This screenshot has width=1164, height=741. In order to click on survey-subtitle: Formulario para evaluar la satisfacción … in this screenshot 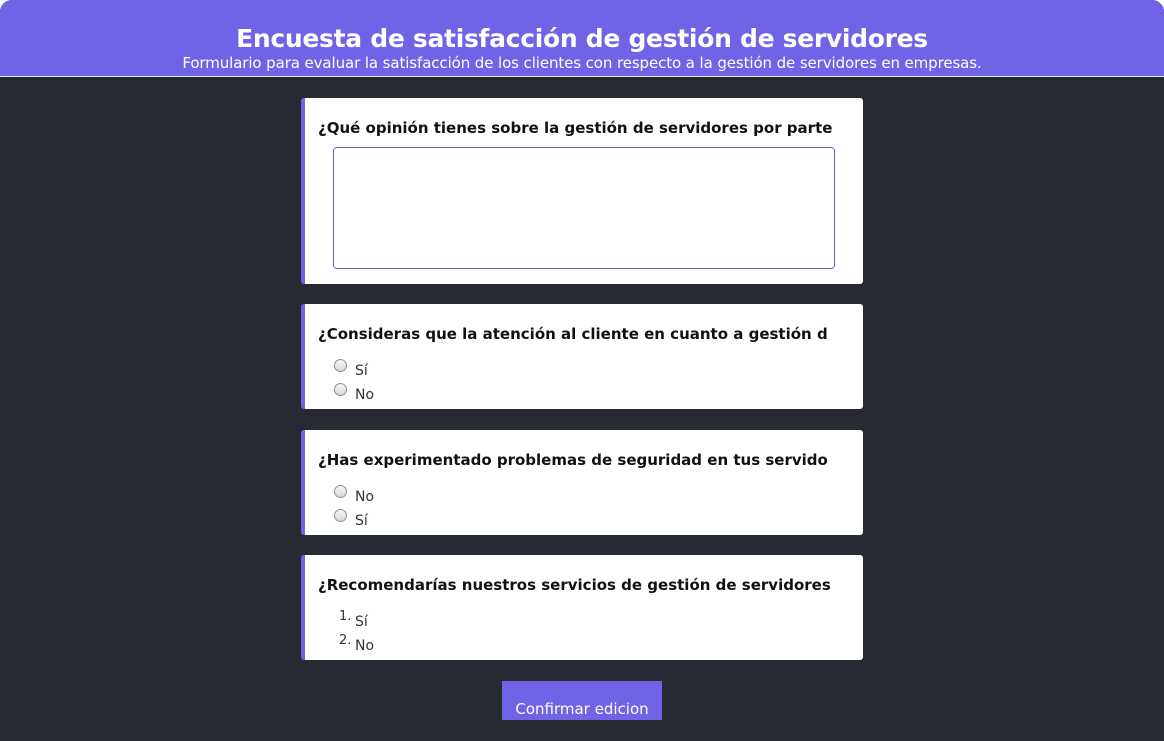, I will do `click(582, 63)`.